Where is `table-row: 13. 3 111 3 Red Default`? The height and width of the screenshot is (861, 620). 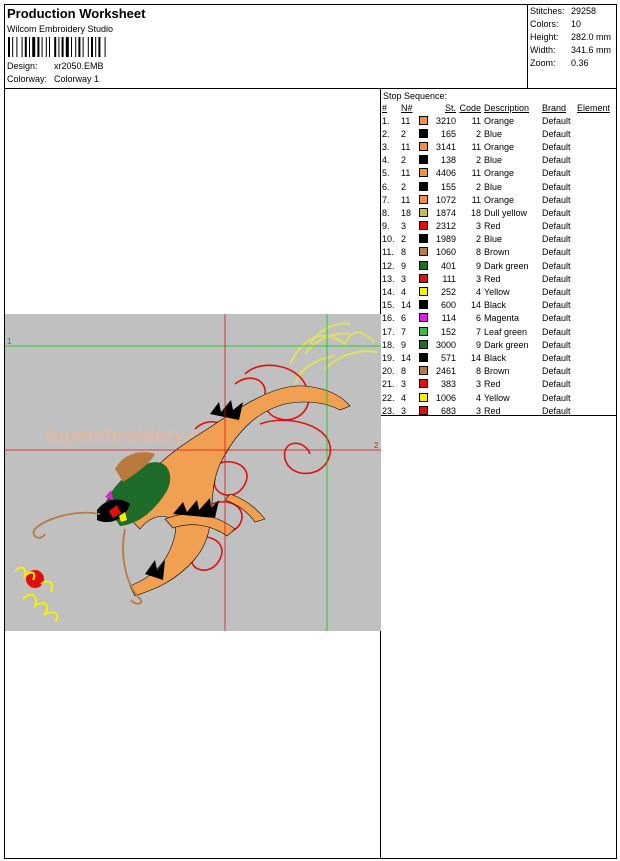 table-row: 13. 3 111 3 Red Default is located at coordinates (498, 278).